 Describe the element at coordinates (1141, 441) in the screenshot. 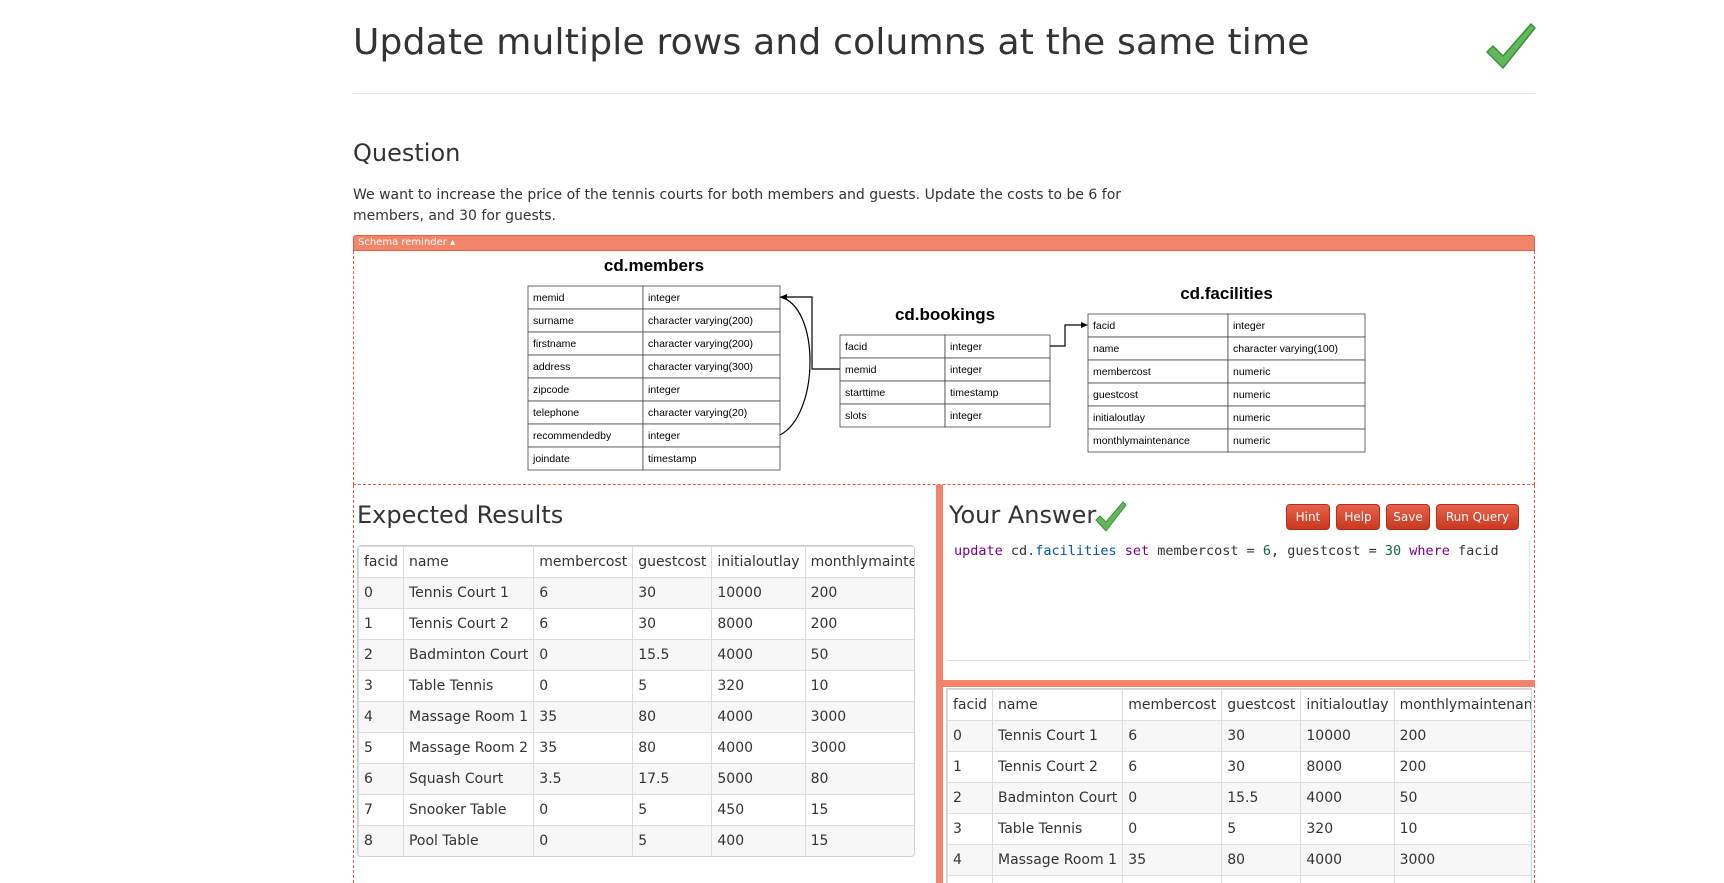

I see `schema-column-name: monthlymaintenance` at that location.